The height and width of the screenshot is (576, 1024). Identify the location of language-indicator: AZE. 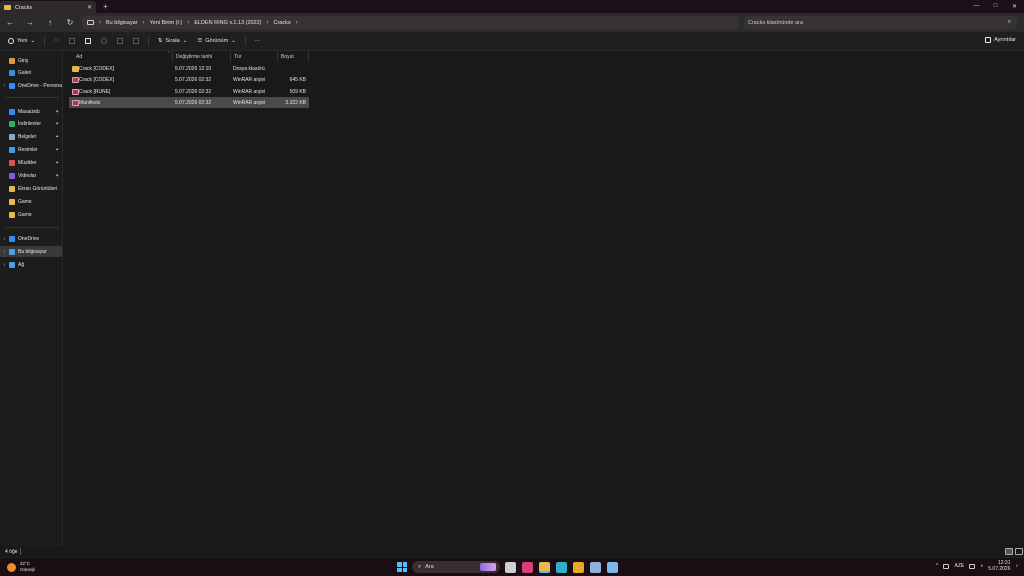
(959, 566).